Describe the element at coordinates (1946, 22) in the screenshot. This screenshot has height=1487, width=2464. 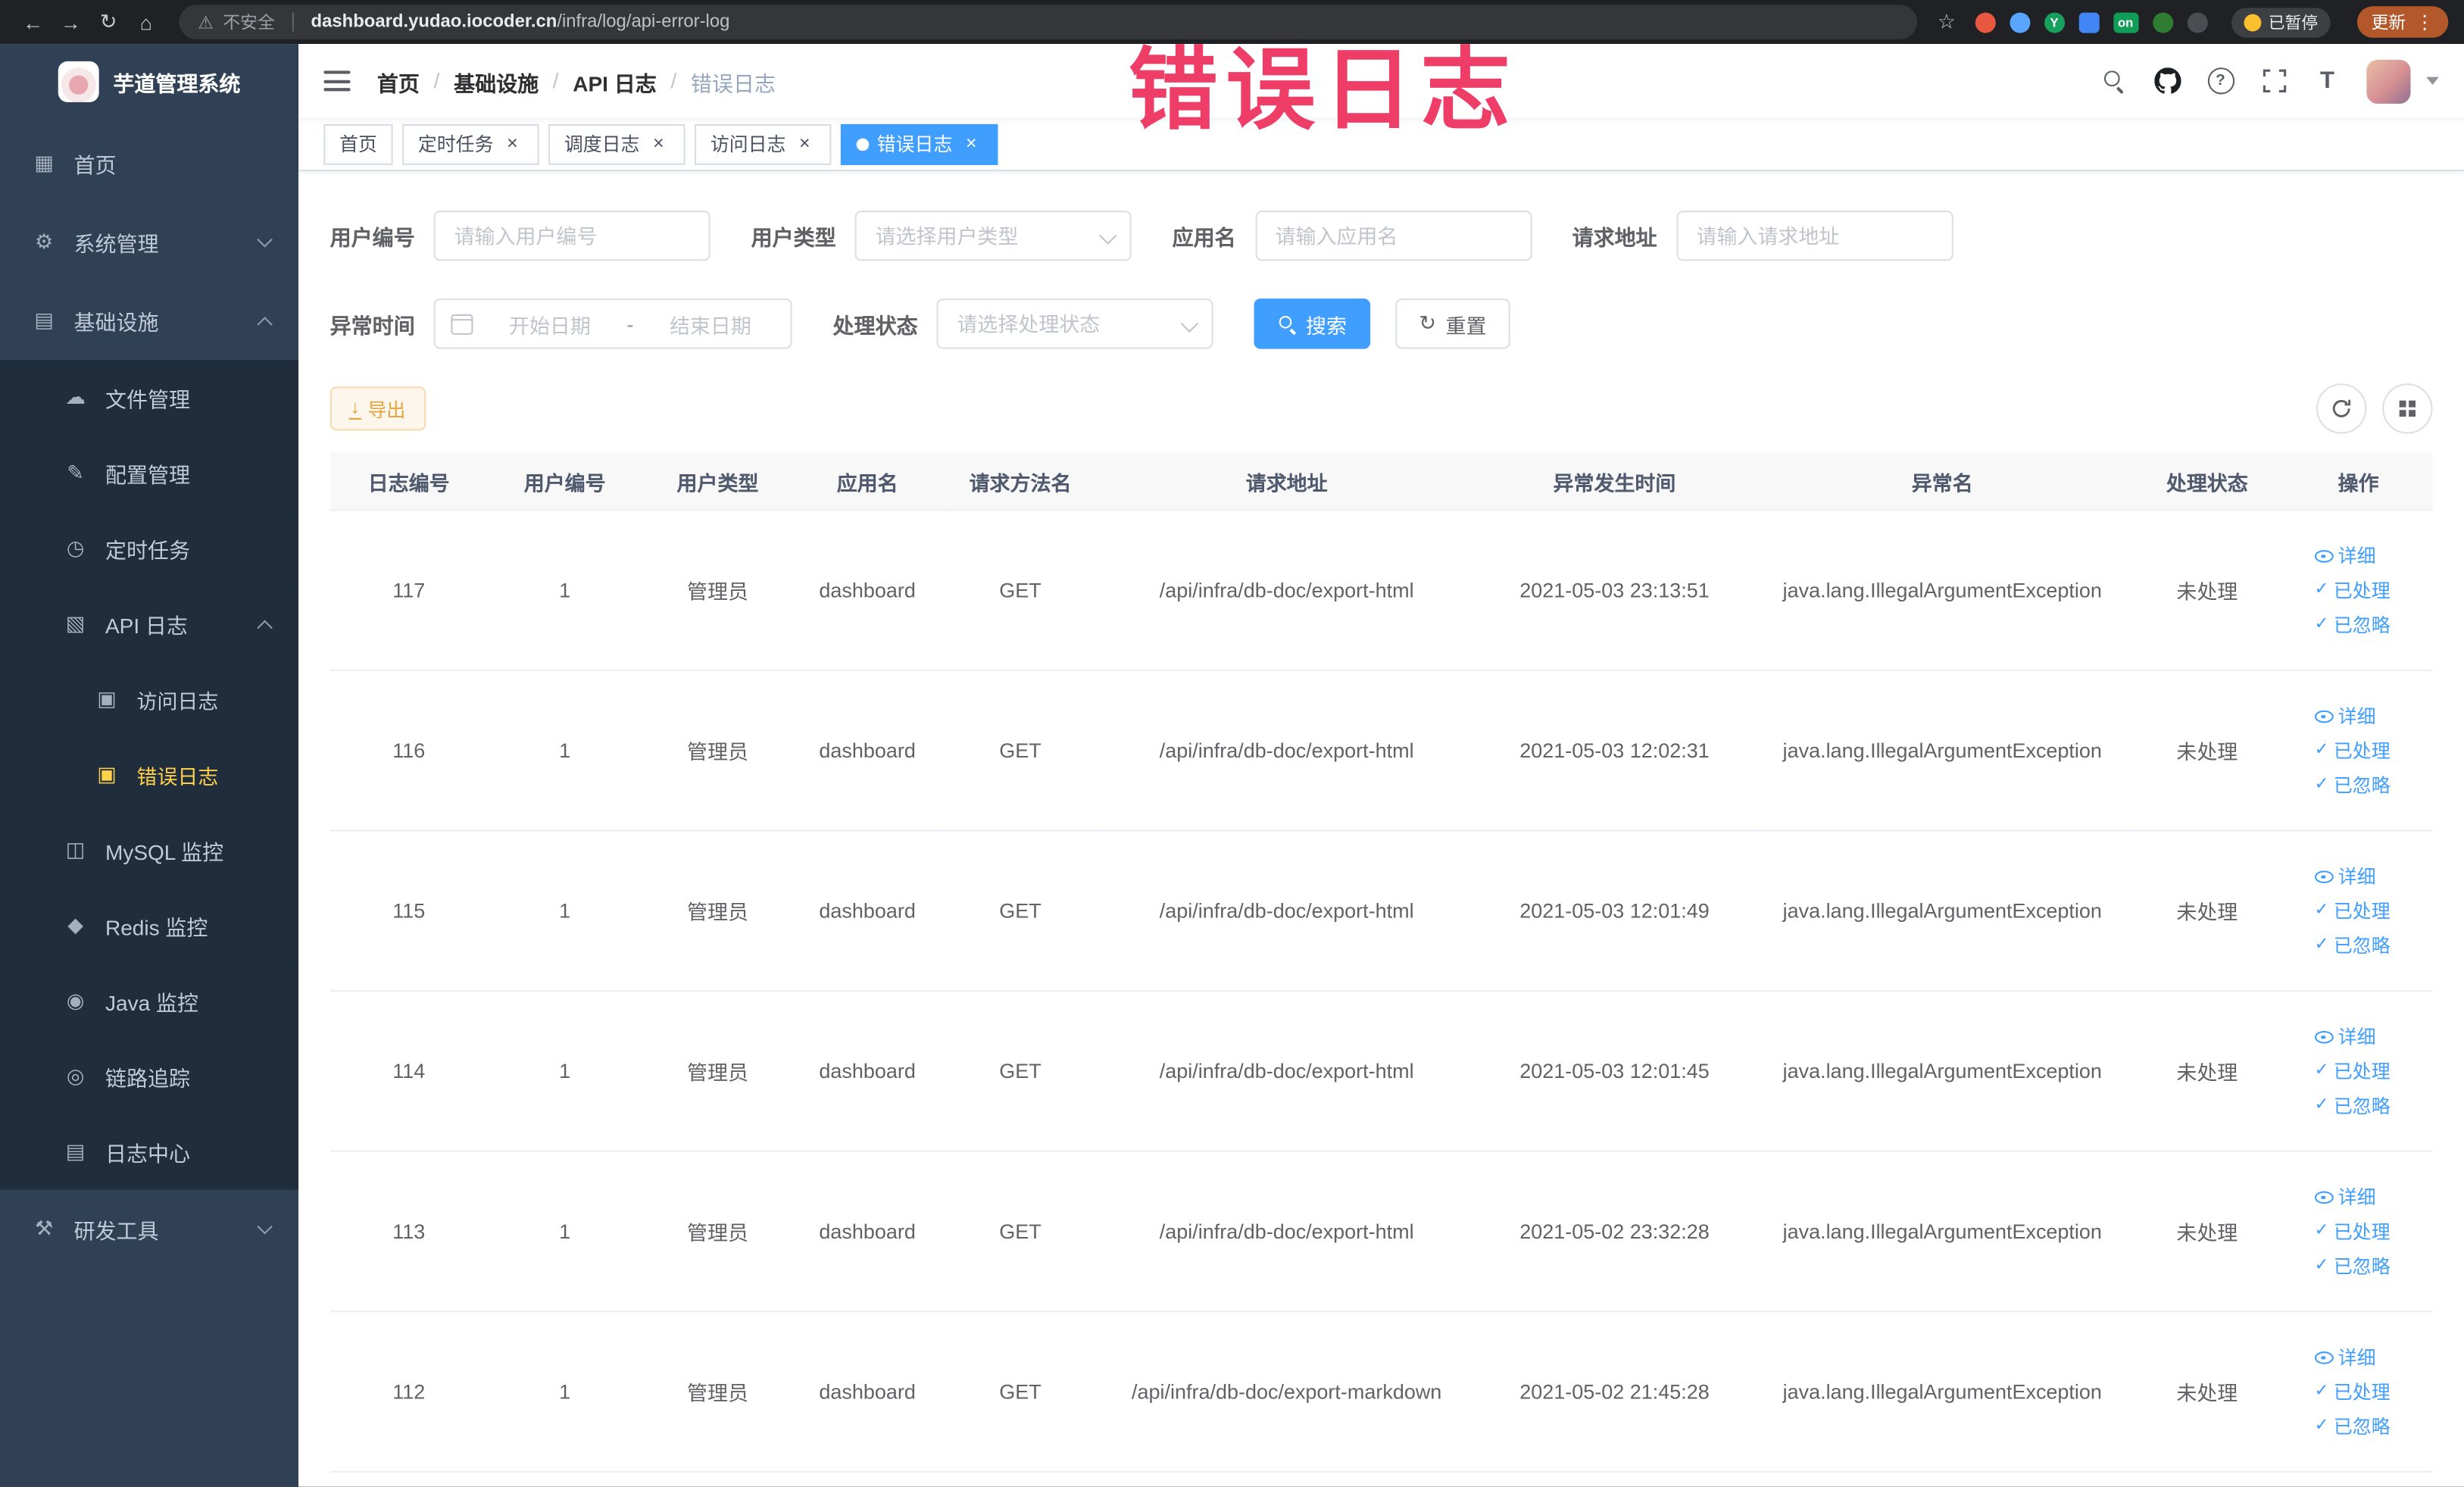
I see `bookmark-star-icon: ☆` at that location.